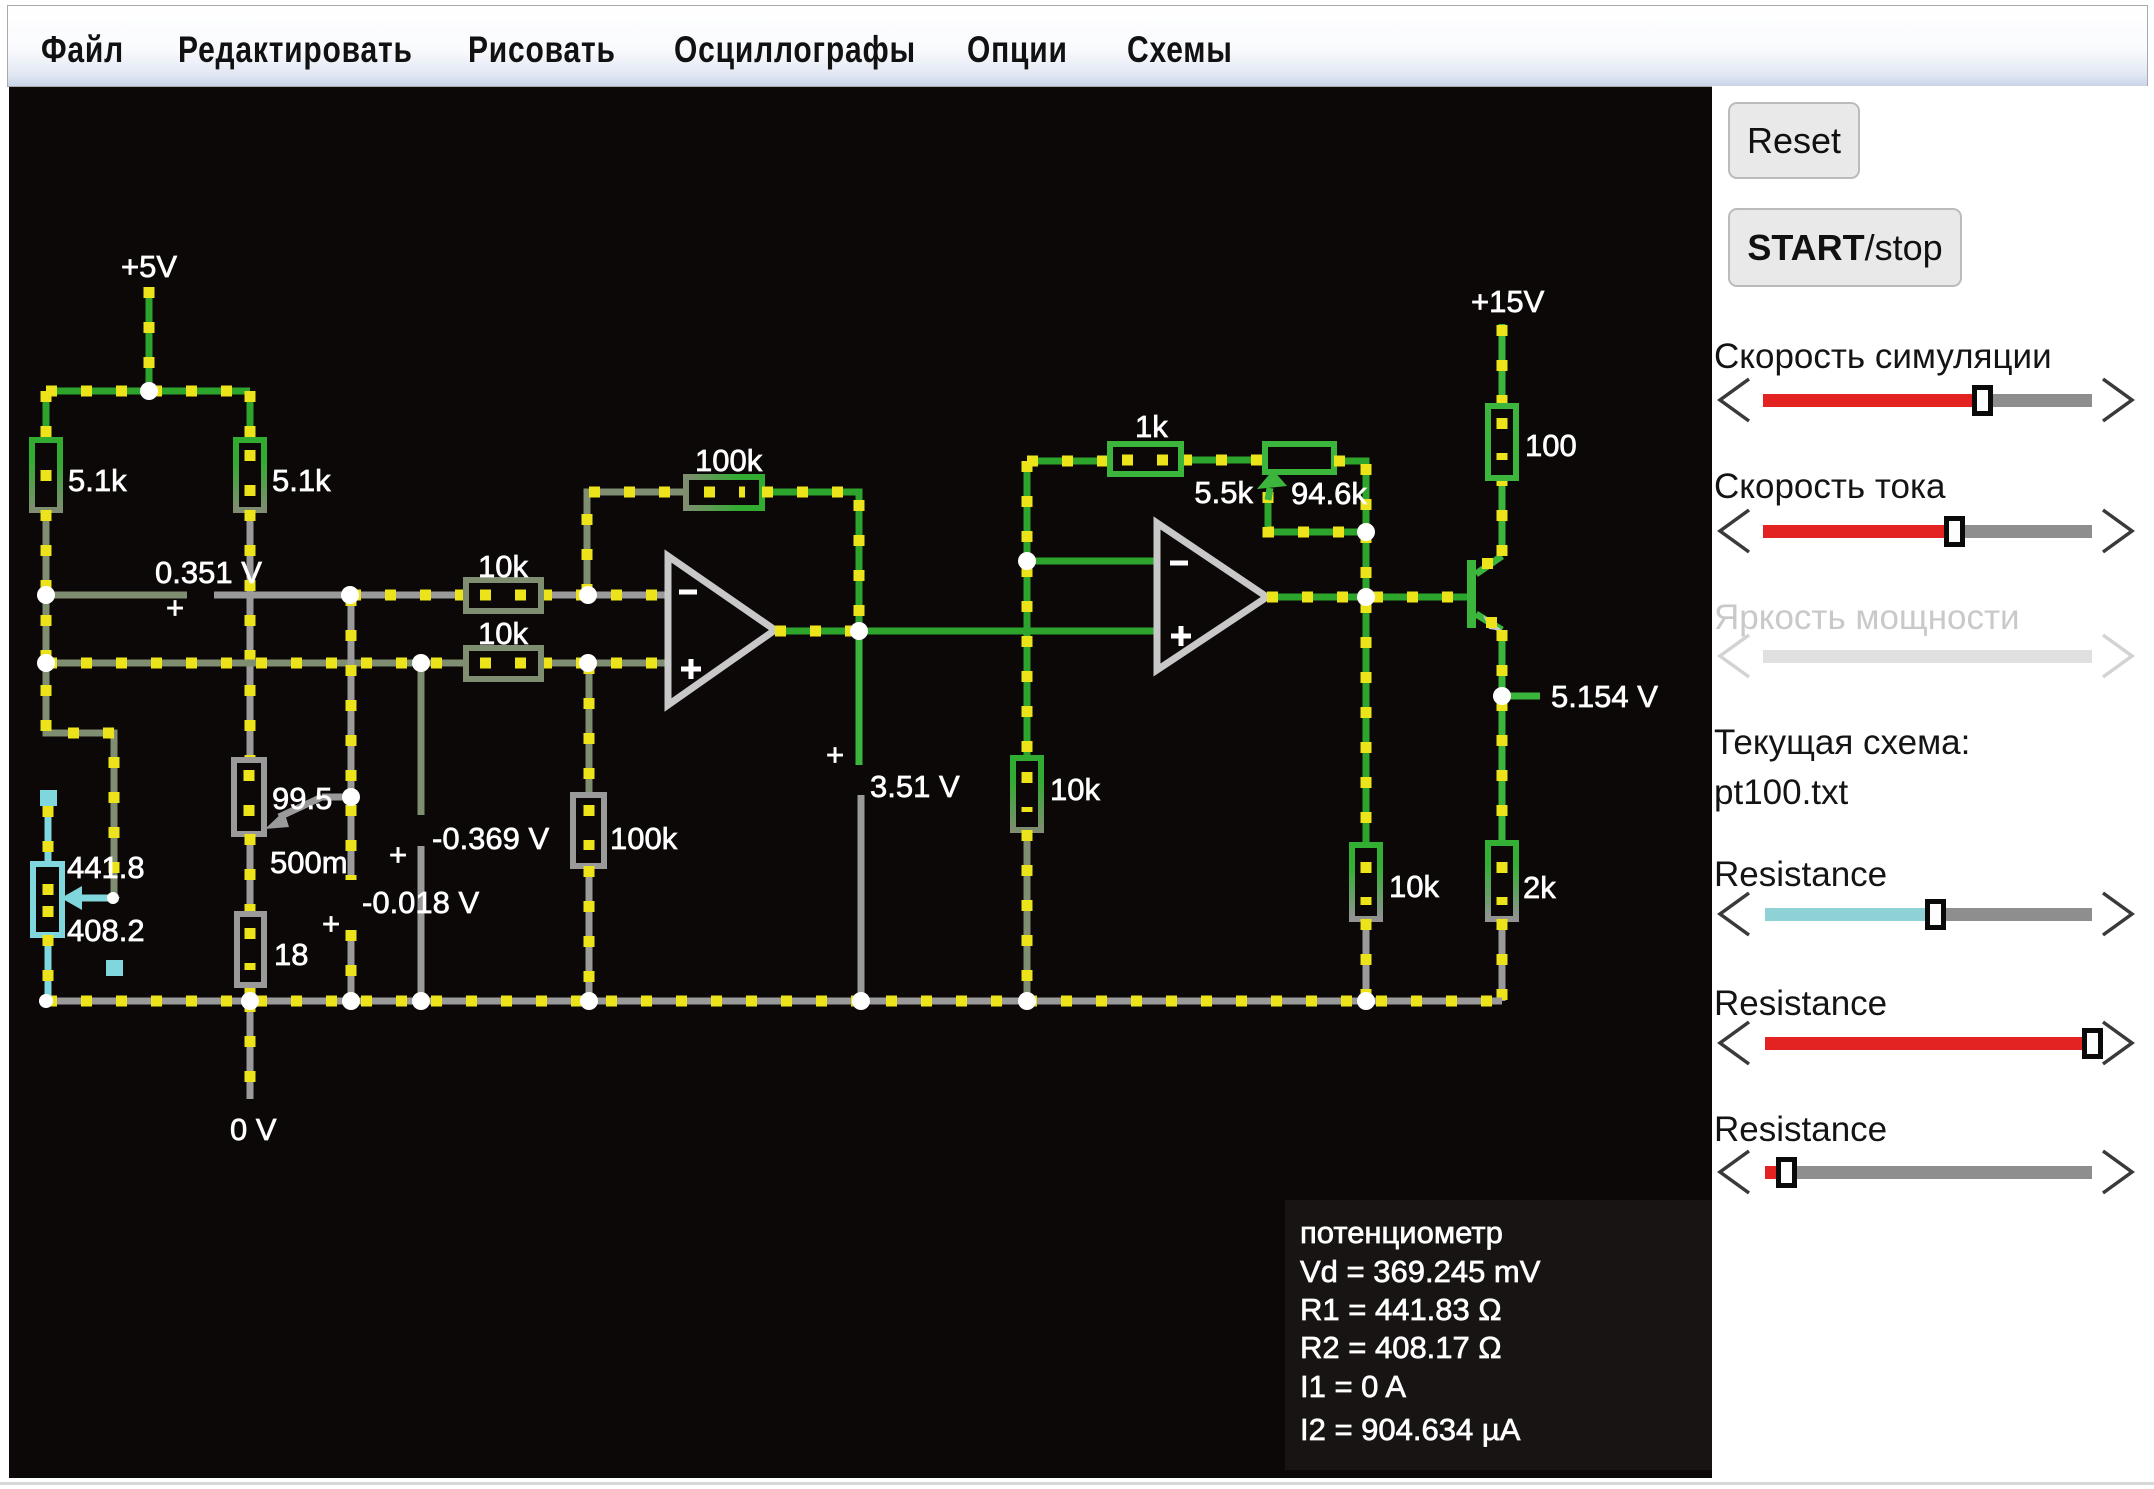 The height and width of the screenshot is (1489, 2154). I want to click on svg-text: -0.018 V, so click(421, 902).